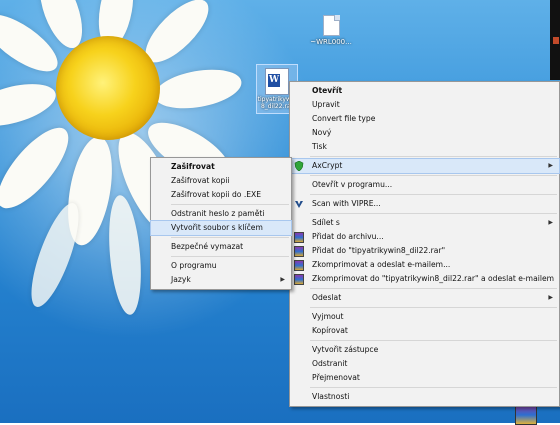  I want to click on menu-item-label: Vytvořit zástupce, so click(345, 349).